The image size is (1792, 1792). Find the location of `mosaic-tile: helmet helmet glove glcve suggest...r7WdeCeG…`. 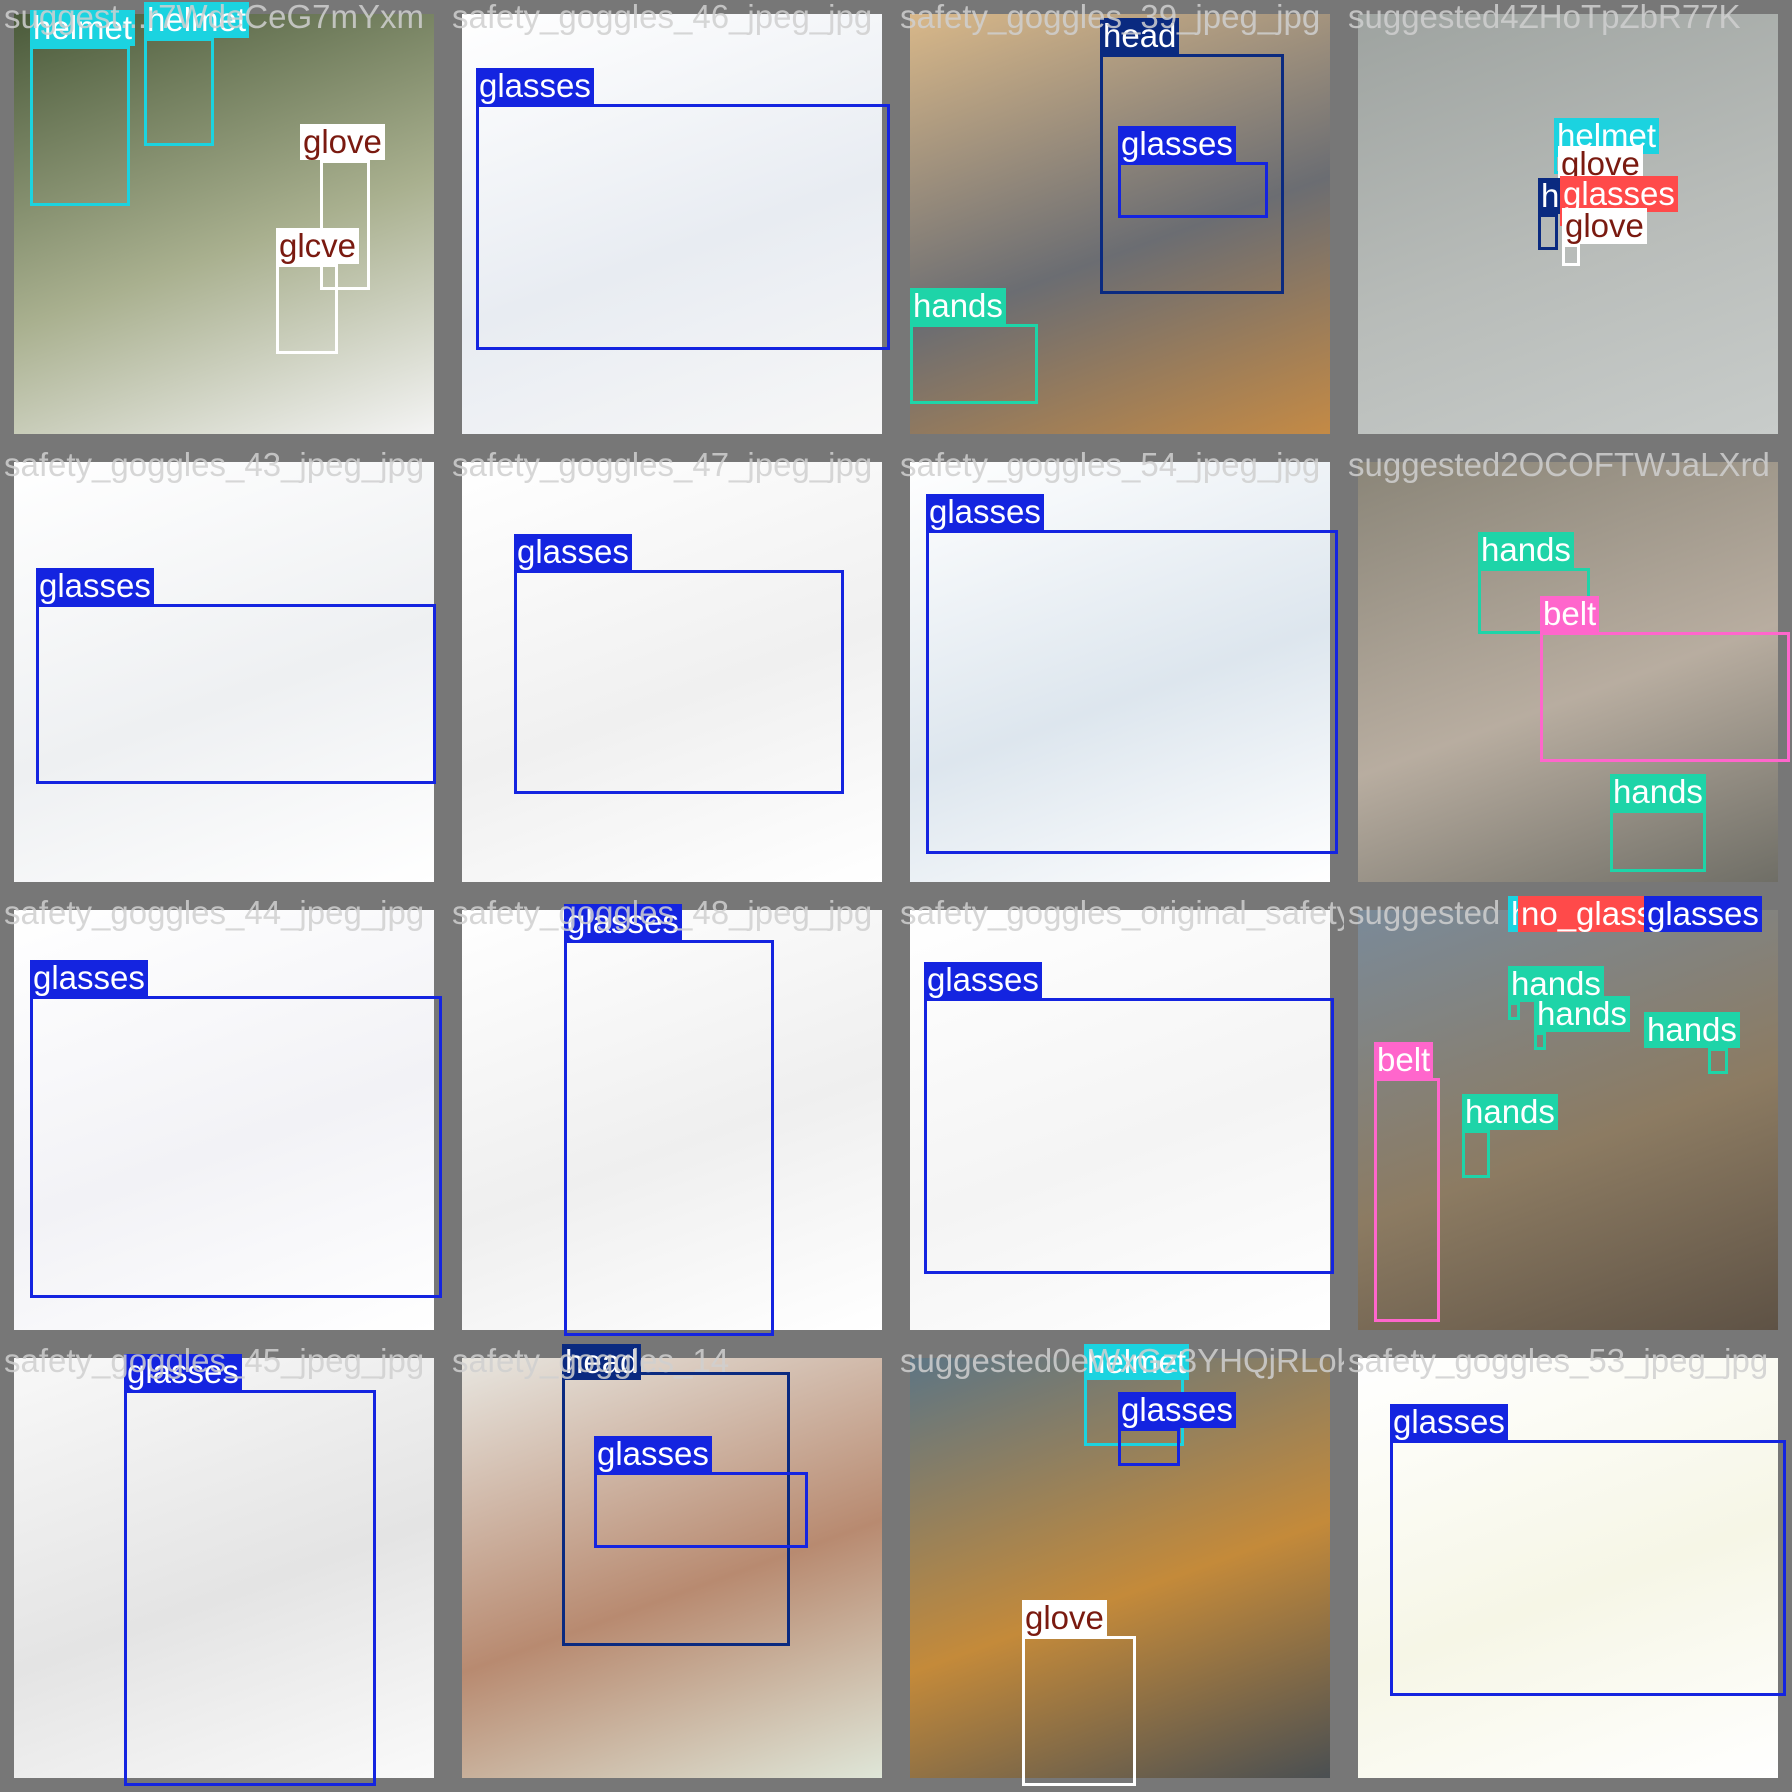

mosaic-tile: helmet helmet glove glcve suggest...r7WdeCeG… is located at coordinates (224, 224).